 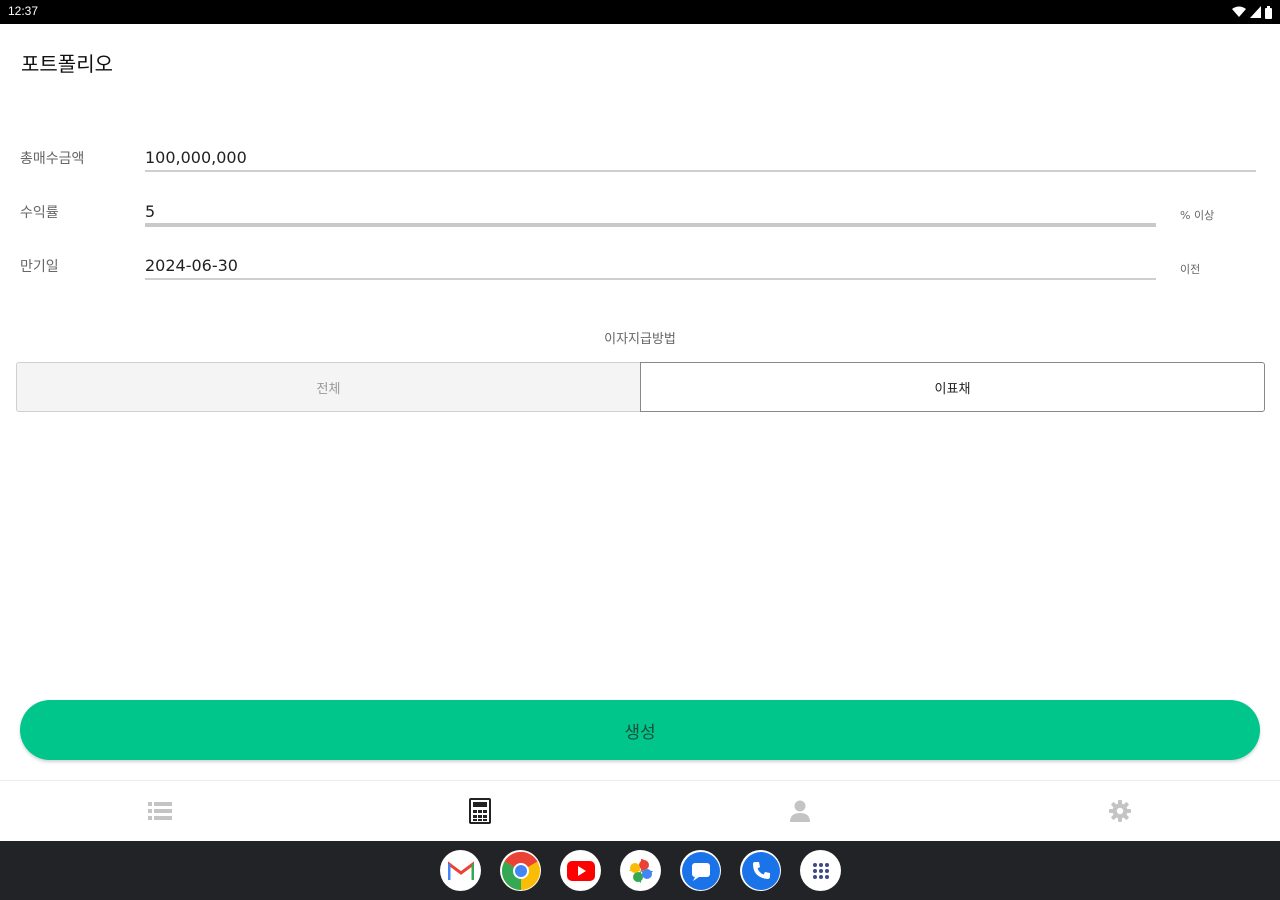 I want to click on gmail-icon, so click(x=460, y=870).